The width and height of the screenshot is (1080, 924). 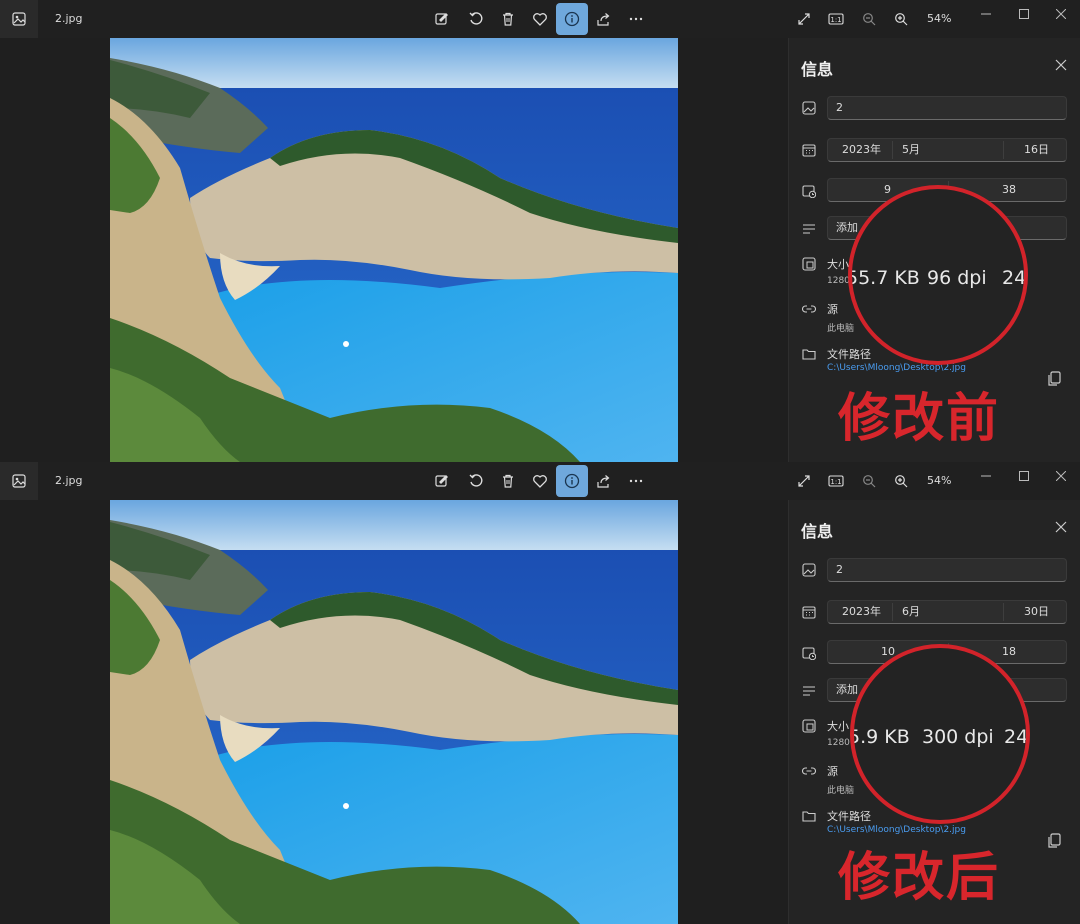 What do you see at coordinates (896, 830) in the screenshot?
I see `file-path-link: C:\Users\Mloong\Desktop\2.jpg` at bounding box center [896, 830].